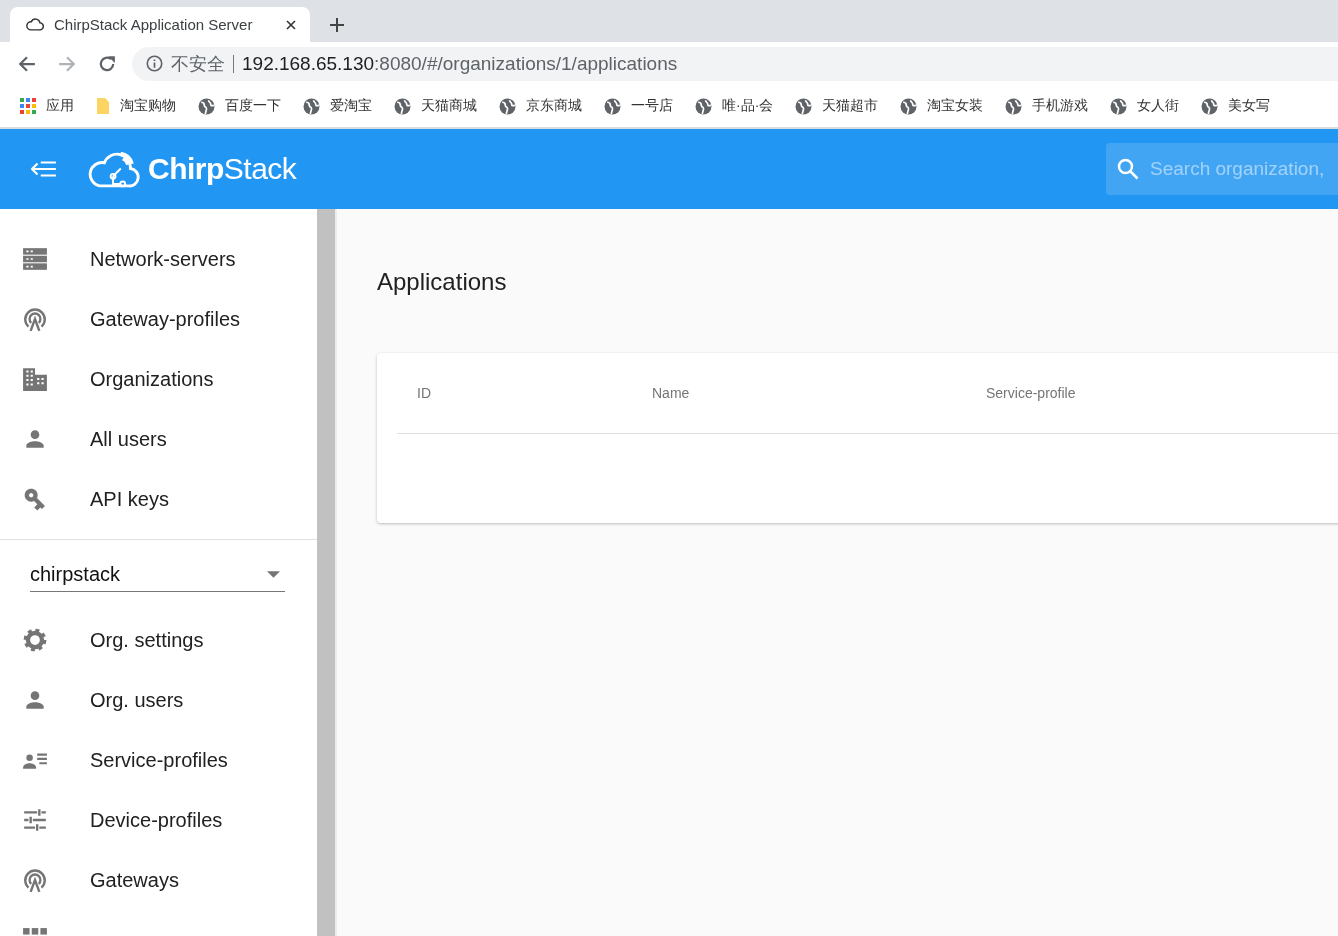  Describe the element at coordinates (158, 379) in the screenshot. I see `sidebar-item: Organizations` at that location.